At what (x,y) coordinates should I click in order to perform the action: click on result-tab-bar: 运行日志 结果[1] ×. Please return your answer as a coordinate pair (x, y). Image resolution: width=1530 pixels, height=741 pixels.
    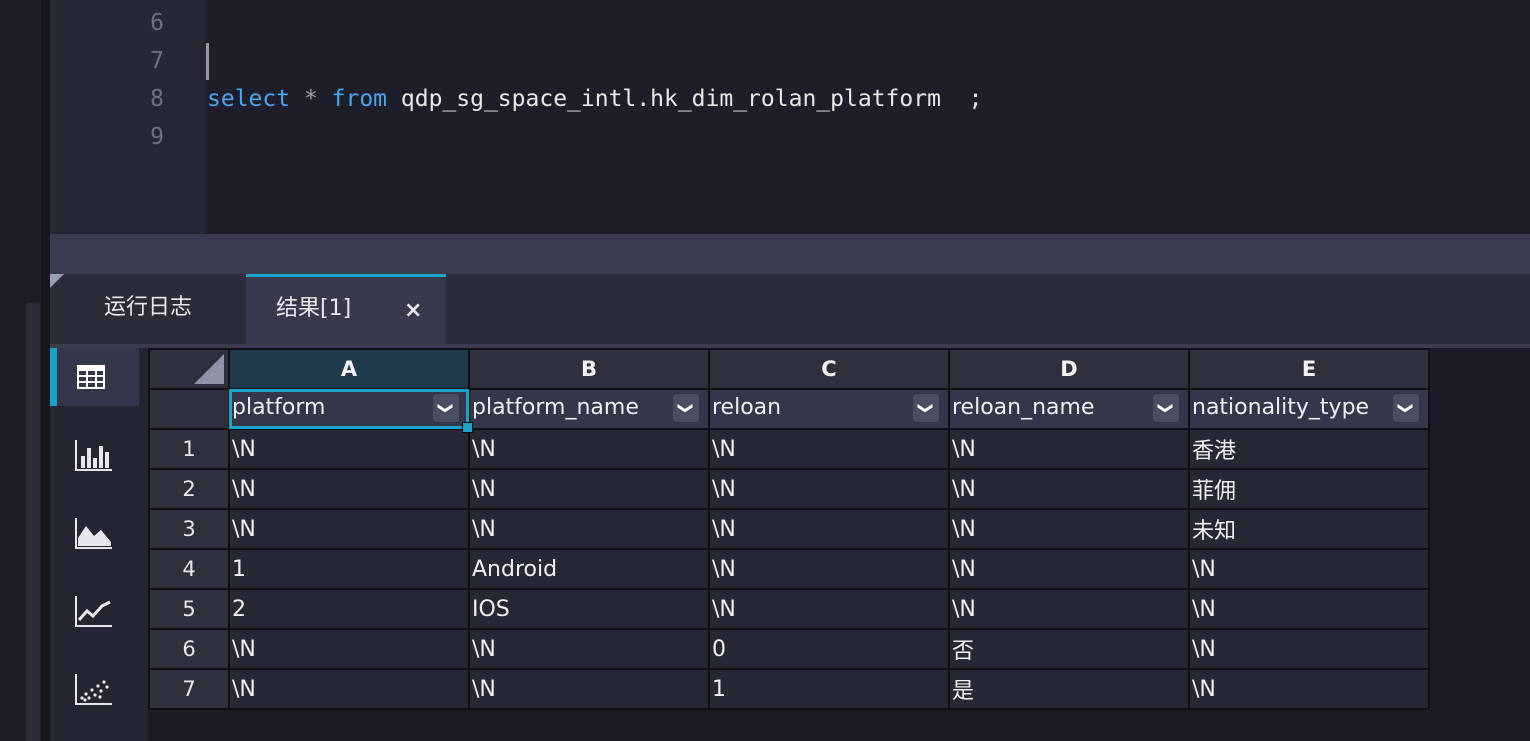
    Looking at the image, I should click on (790, 309).